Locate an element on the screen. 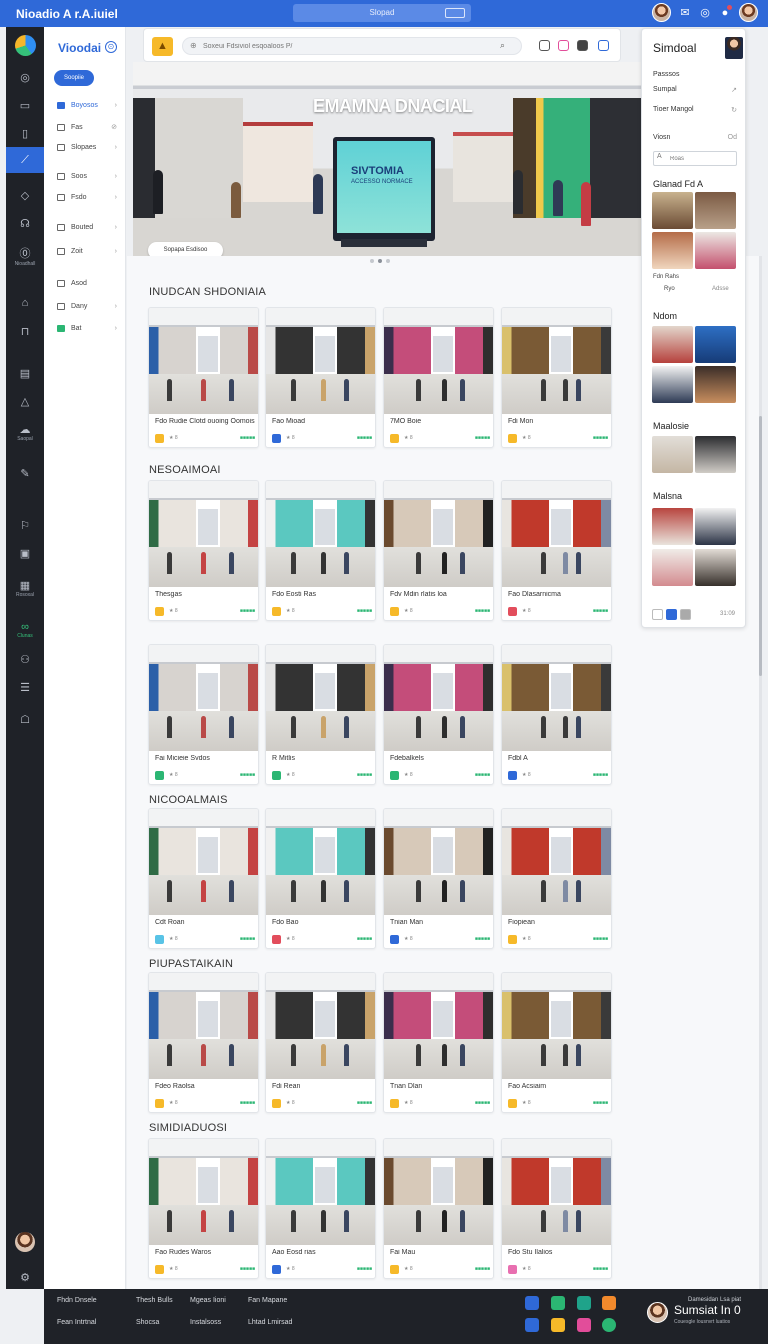 This screenshot has height=1344, width=768. nav-item-8: Dany › is located at coordinates (87, 306).